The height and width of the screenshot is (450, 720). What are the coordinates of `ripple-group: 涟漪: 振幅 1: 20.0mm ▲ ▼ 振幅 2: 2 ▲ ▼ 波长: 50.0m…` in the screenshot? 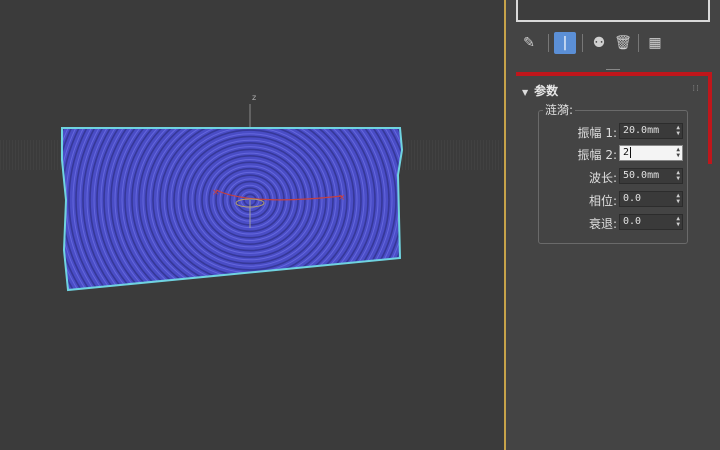 It's located at (613, 172).